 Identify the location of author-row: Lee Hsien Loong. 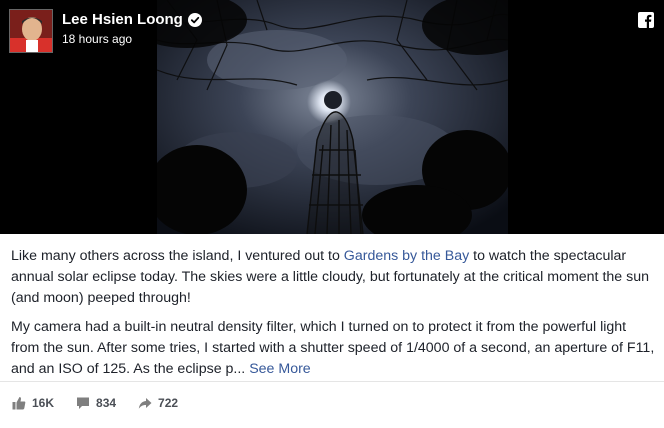
(132, 20).